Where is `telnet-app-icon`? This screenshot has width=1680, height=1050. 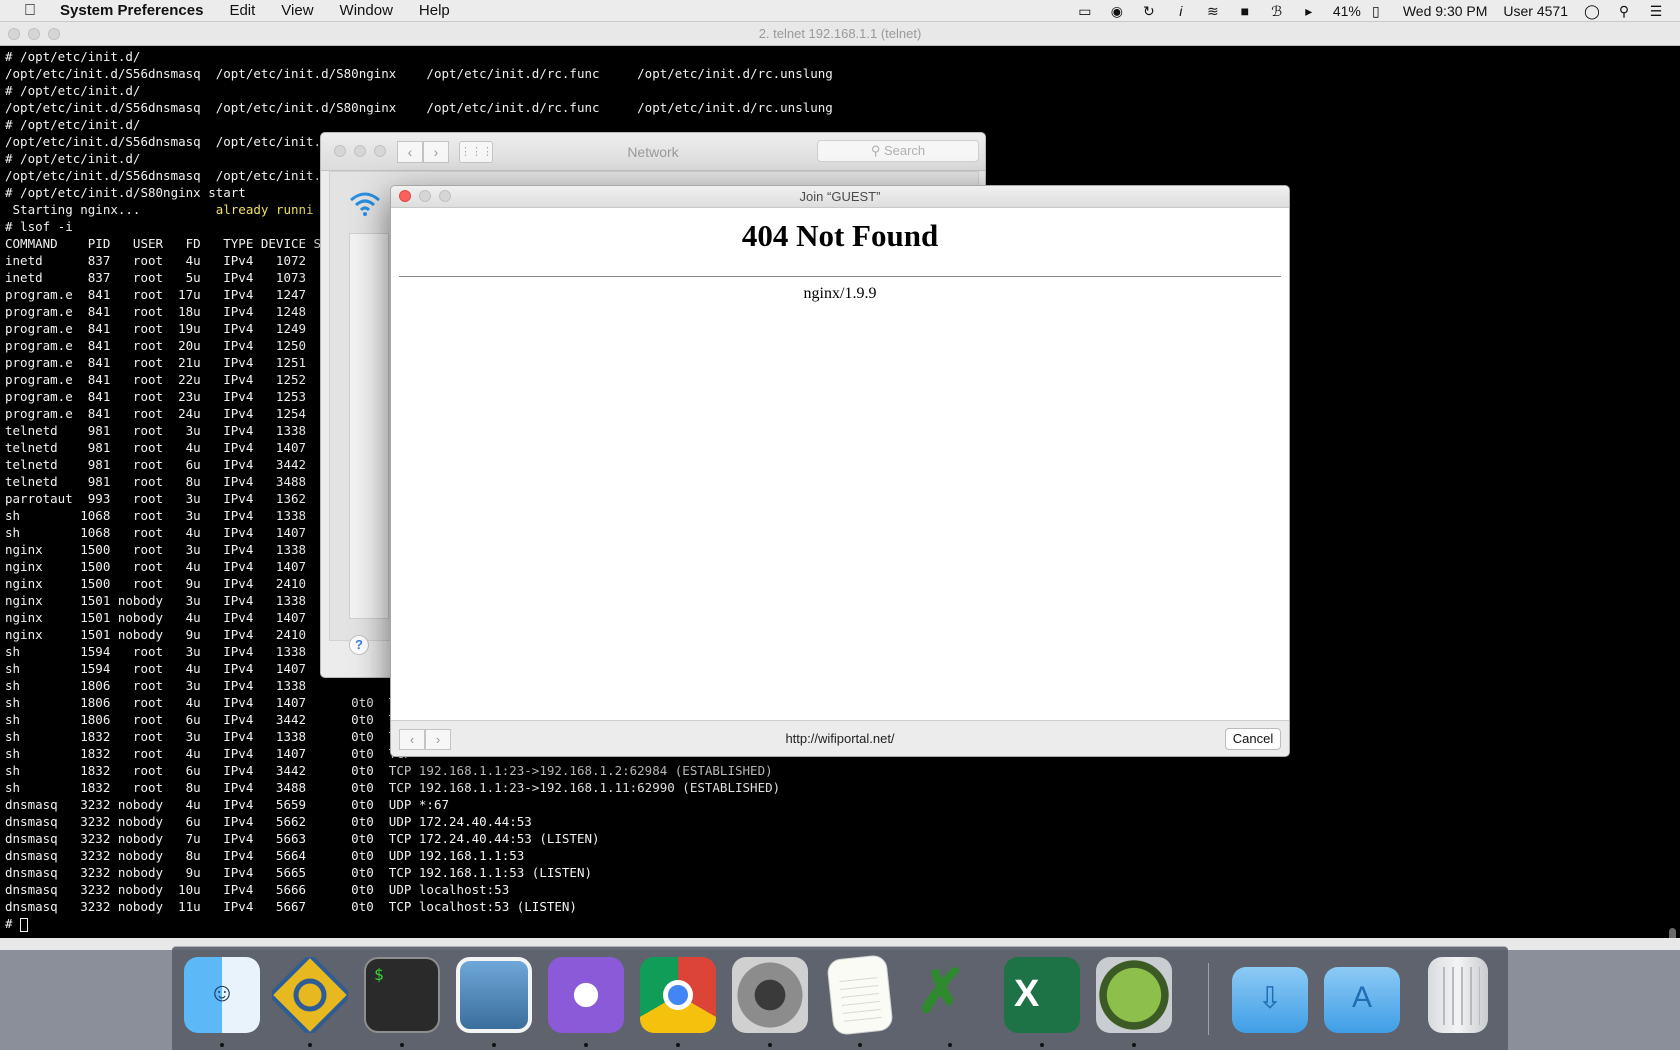
telnet-app-icon is located at coordinates (310, 995).